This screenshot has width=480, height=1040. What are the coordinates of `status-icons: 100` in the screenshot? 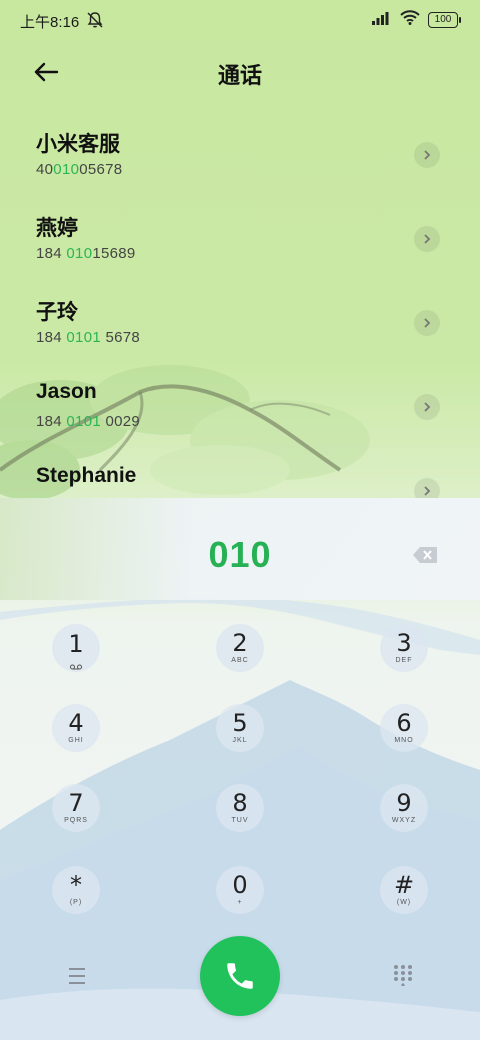 It's located at (416, 20).